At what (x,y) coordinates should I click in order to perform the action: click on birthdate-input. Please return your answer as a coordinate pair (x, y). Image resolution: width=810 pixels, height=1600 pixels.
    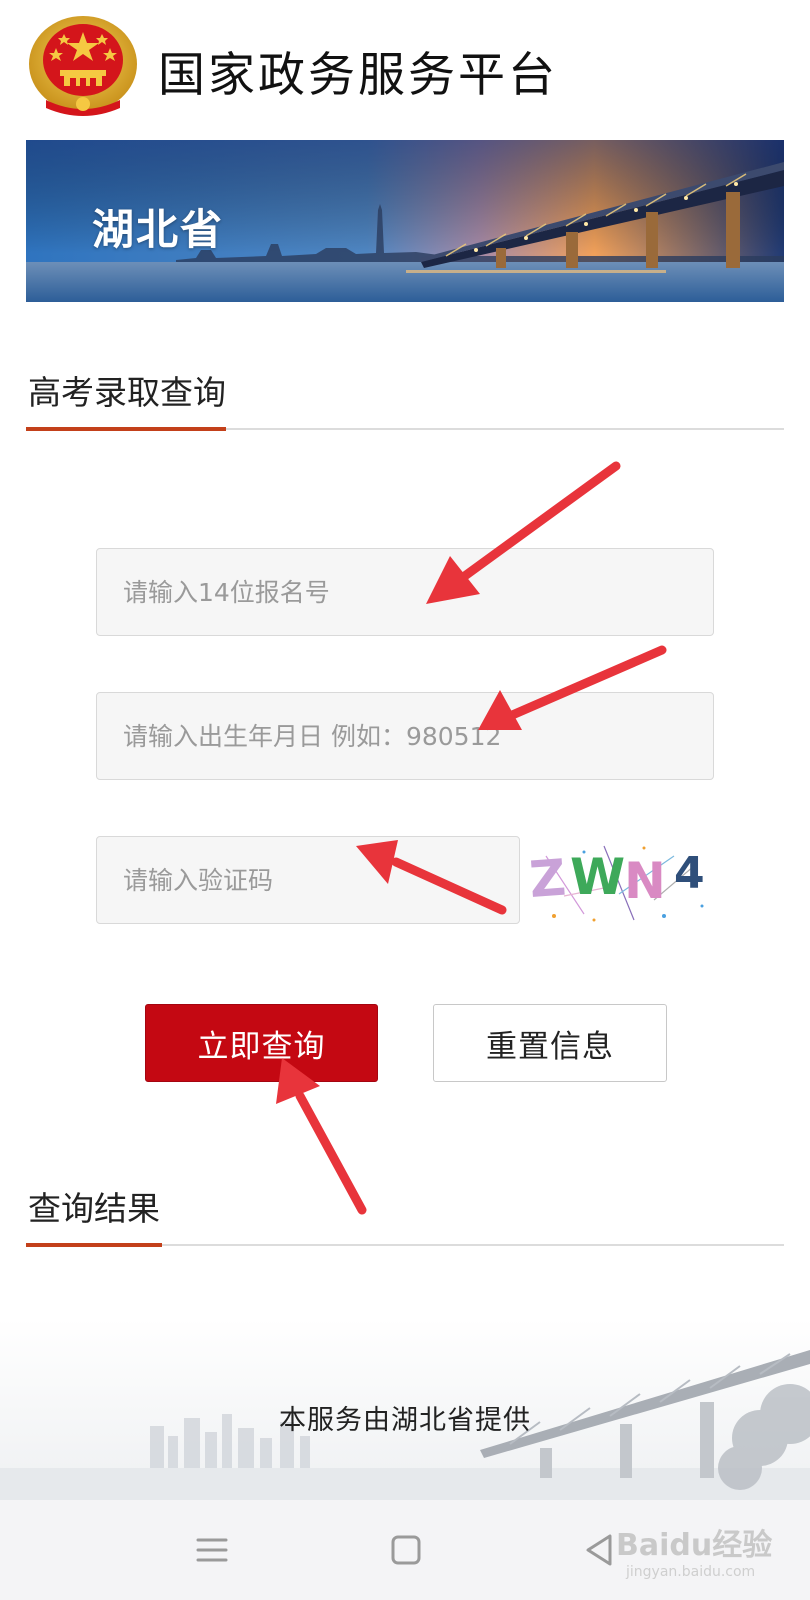
    Looking at the image, I should click on (405, 736).